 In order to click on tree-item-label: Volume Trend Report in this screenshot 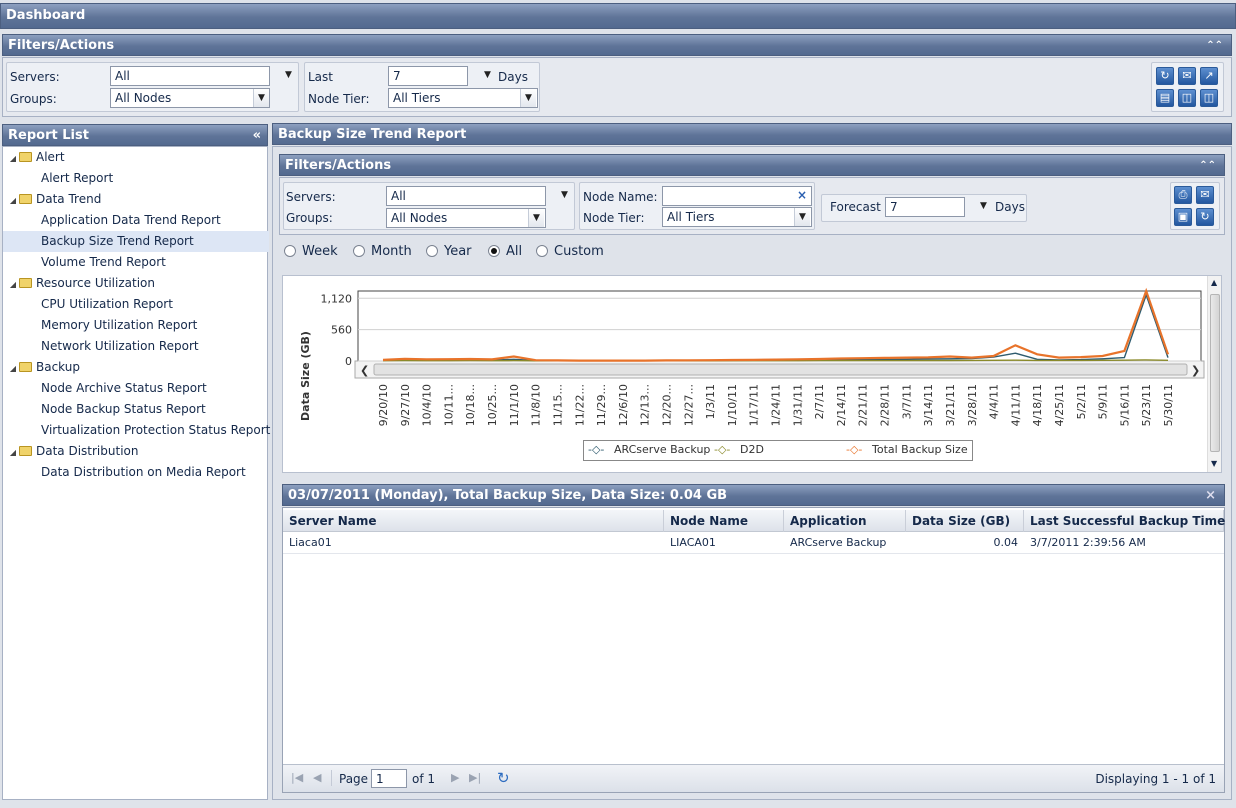, I will do `click(103, 262)`.